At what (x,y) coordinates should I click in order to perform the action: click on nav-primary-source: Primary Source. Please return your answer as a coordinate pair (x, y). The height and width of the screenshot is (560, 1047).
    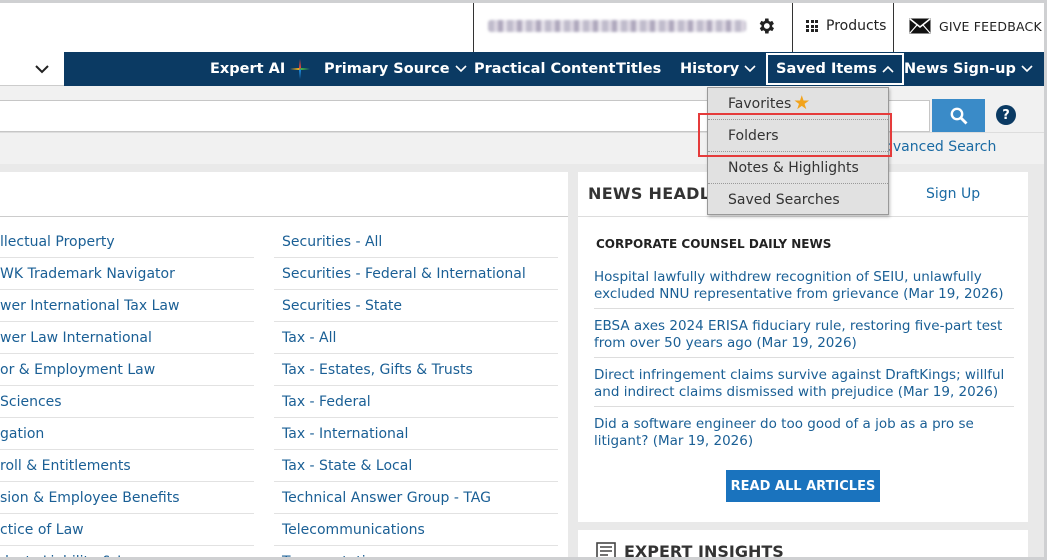
    Looking at the image, I should click on (395, 69).